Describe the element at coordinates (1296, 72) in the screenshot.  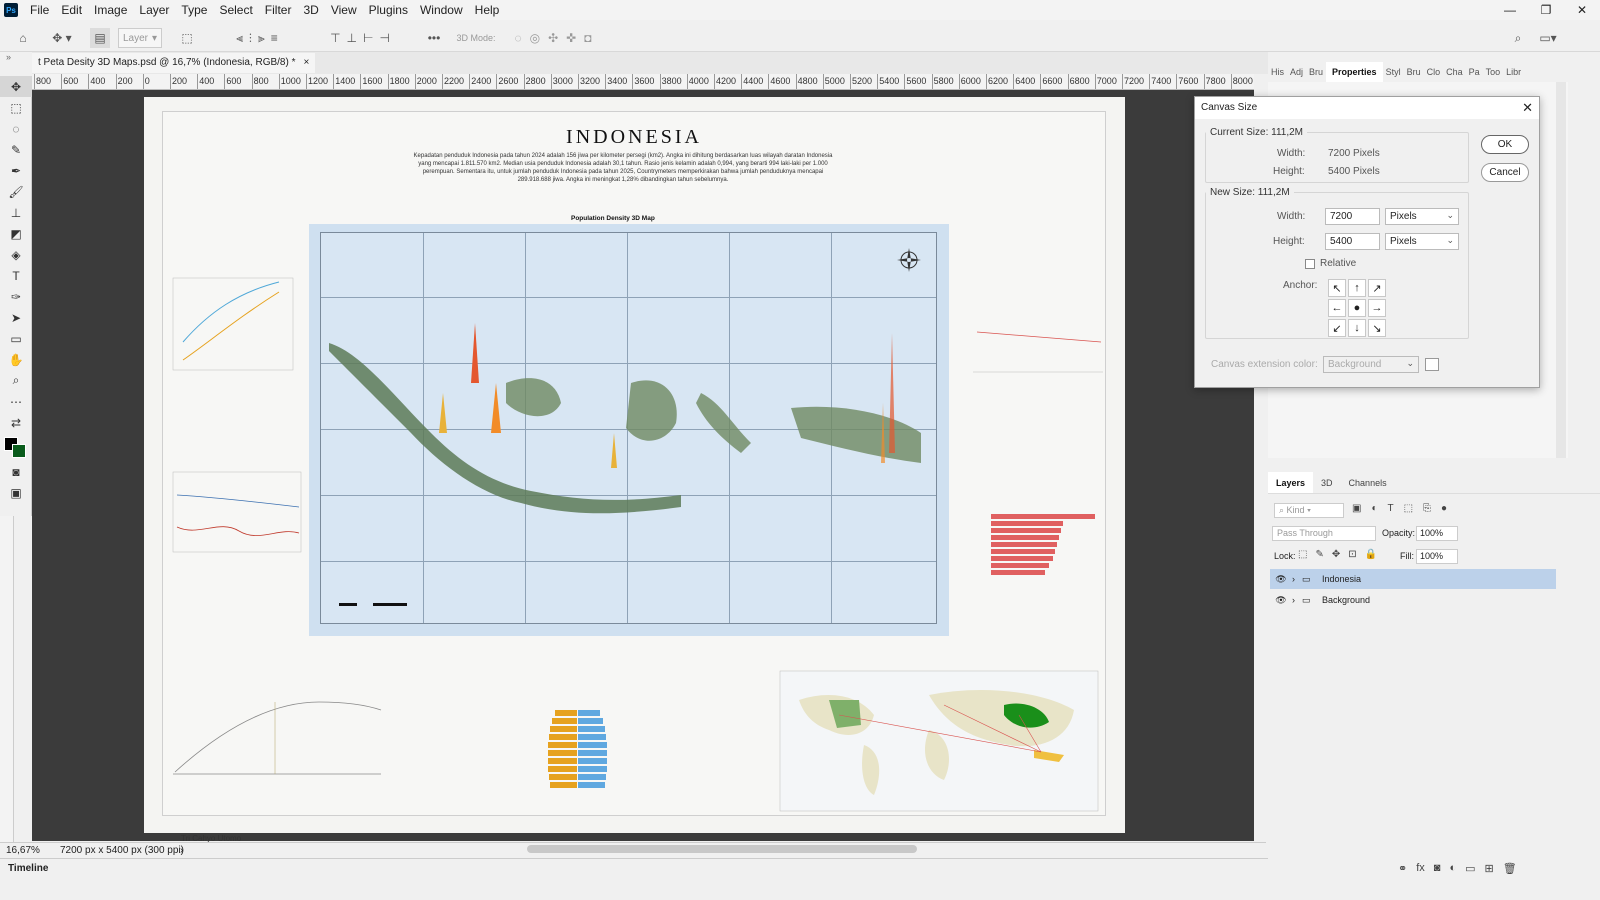
I see `panel-tab-adj: Adj` at that location.